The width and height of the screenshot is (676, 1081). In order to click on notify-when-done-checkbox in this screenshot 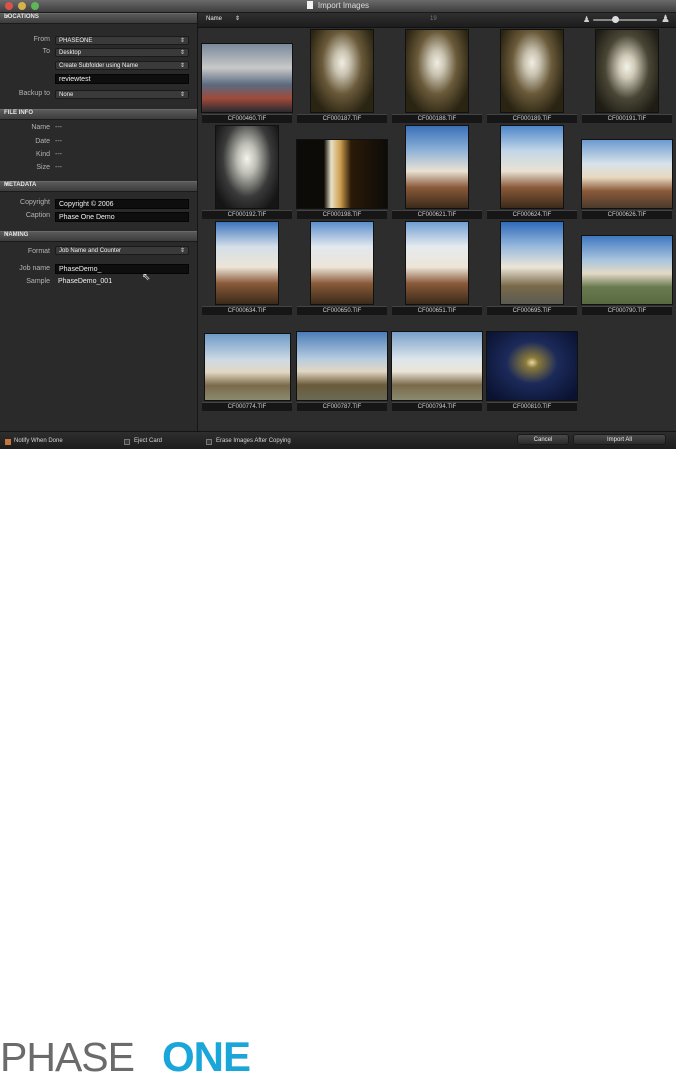, I will do `click(8, 442)`.